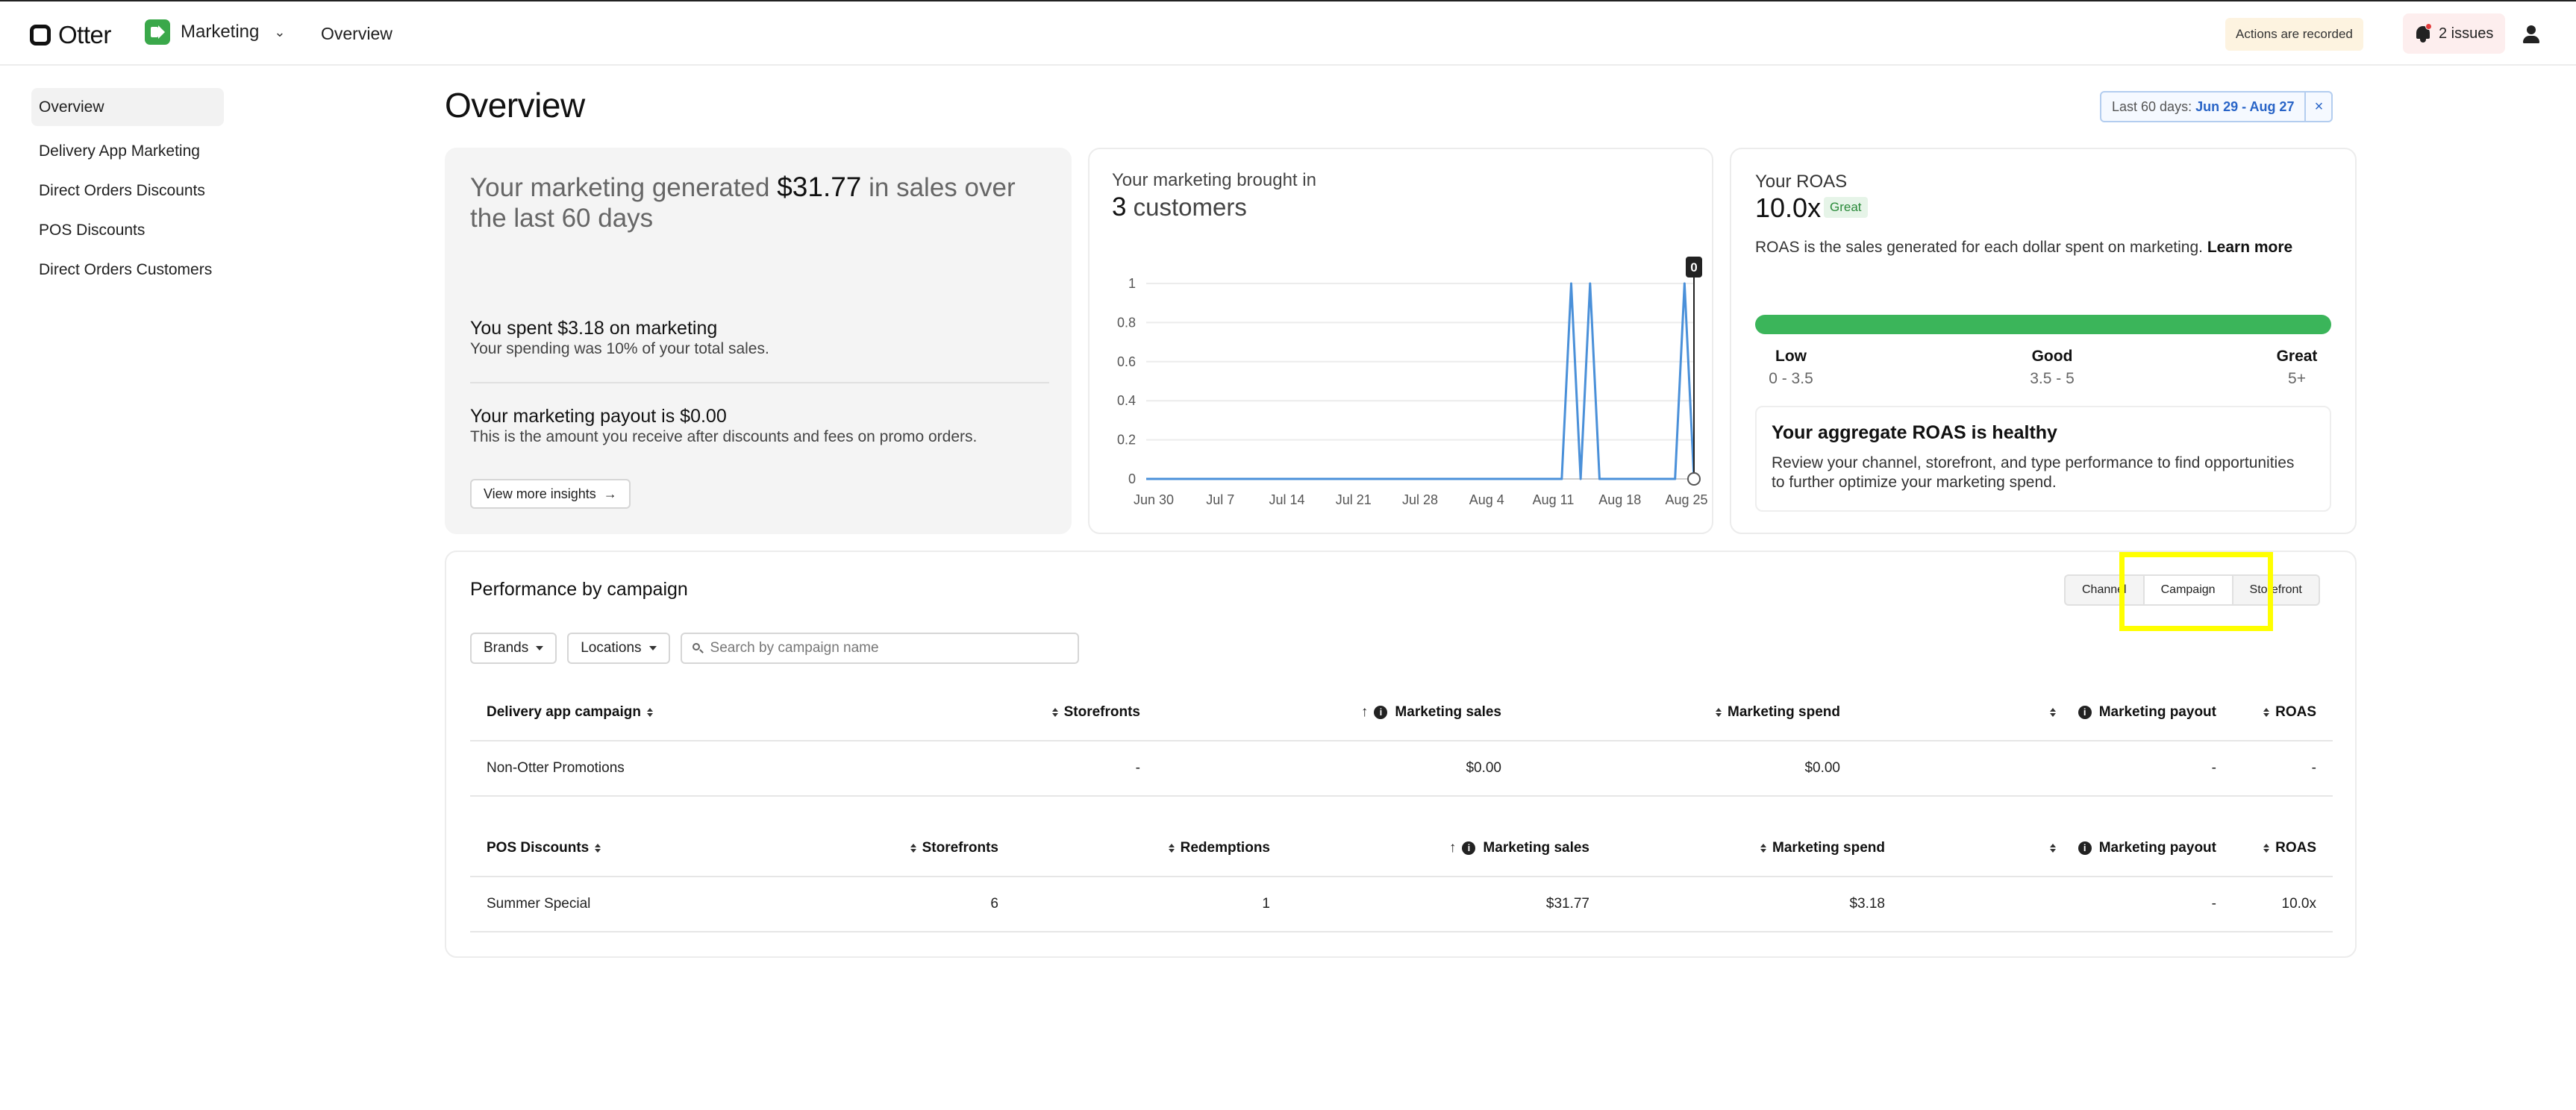  I want to click on y-tick-label: 0, so click(1132, 479).